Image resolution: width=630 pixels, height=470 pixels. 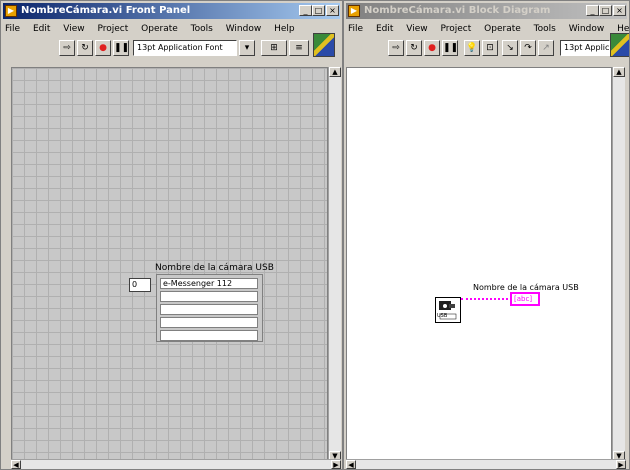 What do you see at coordinates (448, 310) in the screenshot?
I see `usb-camera-subvi-icon: USB` at bounding box center [448, 310].